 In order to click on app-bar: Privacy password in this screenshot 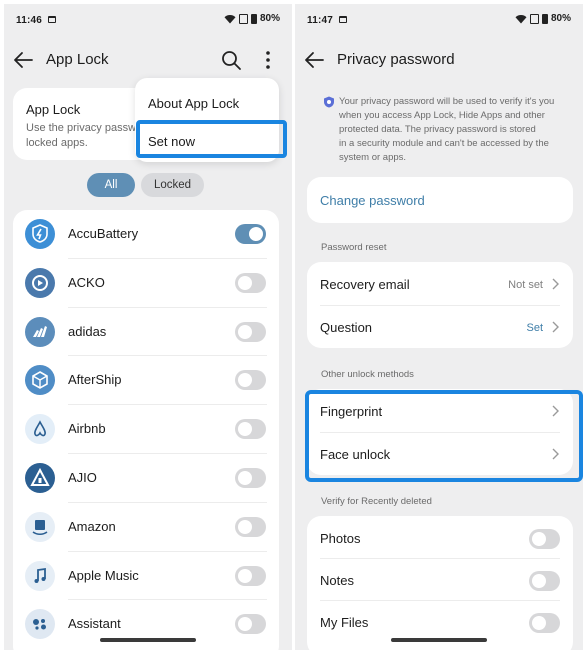, I will do `click(439, 60)`.